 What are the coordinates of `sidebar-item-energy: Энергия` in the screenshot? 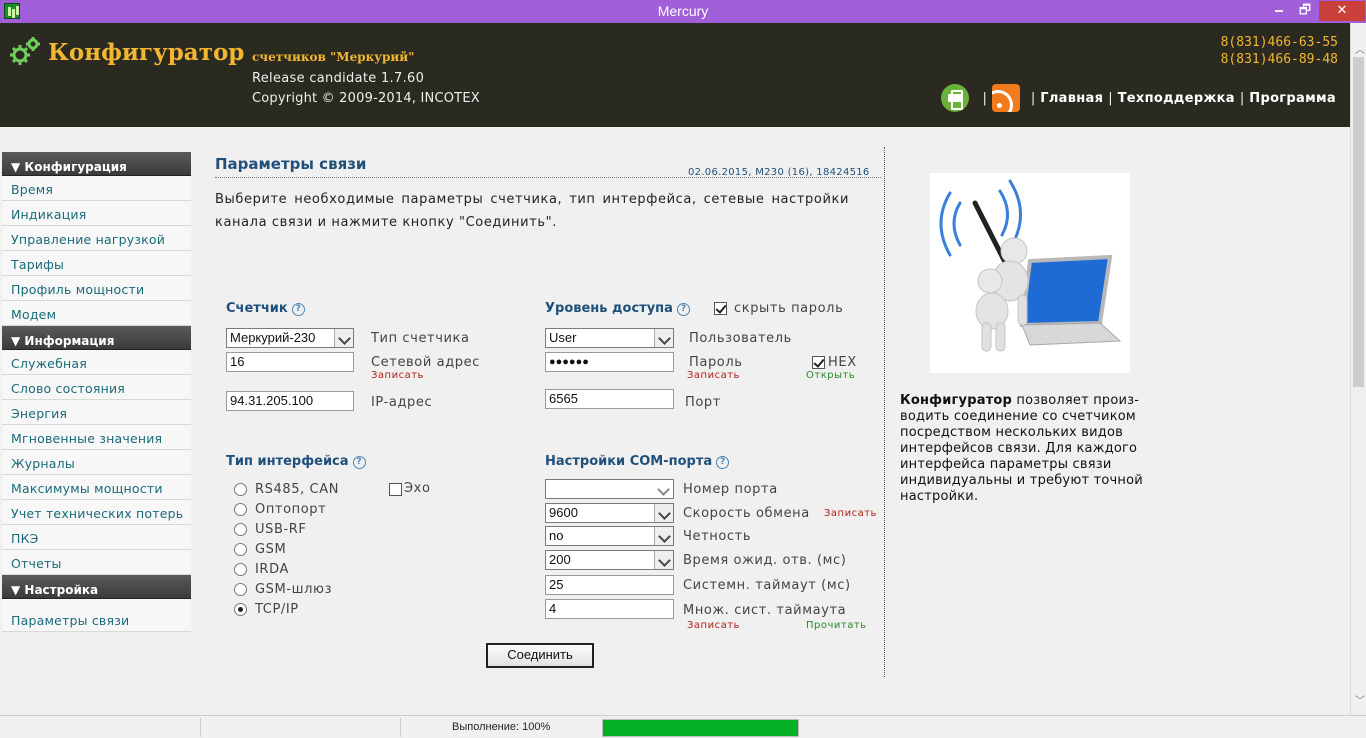 It's located at (96, 412).